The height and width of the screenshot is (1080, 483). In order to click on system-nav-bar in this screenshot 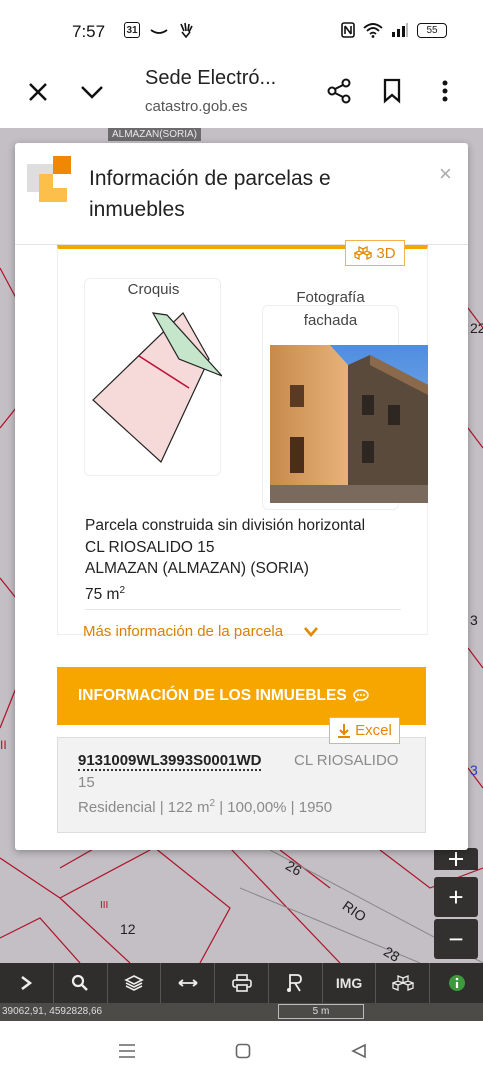, I will do `click(241, 1050)`.